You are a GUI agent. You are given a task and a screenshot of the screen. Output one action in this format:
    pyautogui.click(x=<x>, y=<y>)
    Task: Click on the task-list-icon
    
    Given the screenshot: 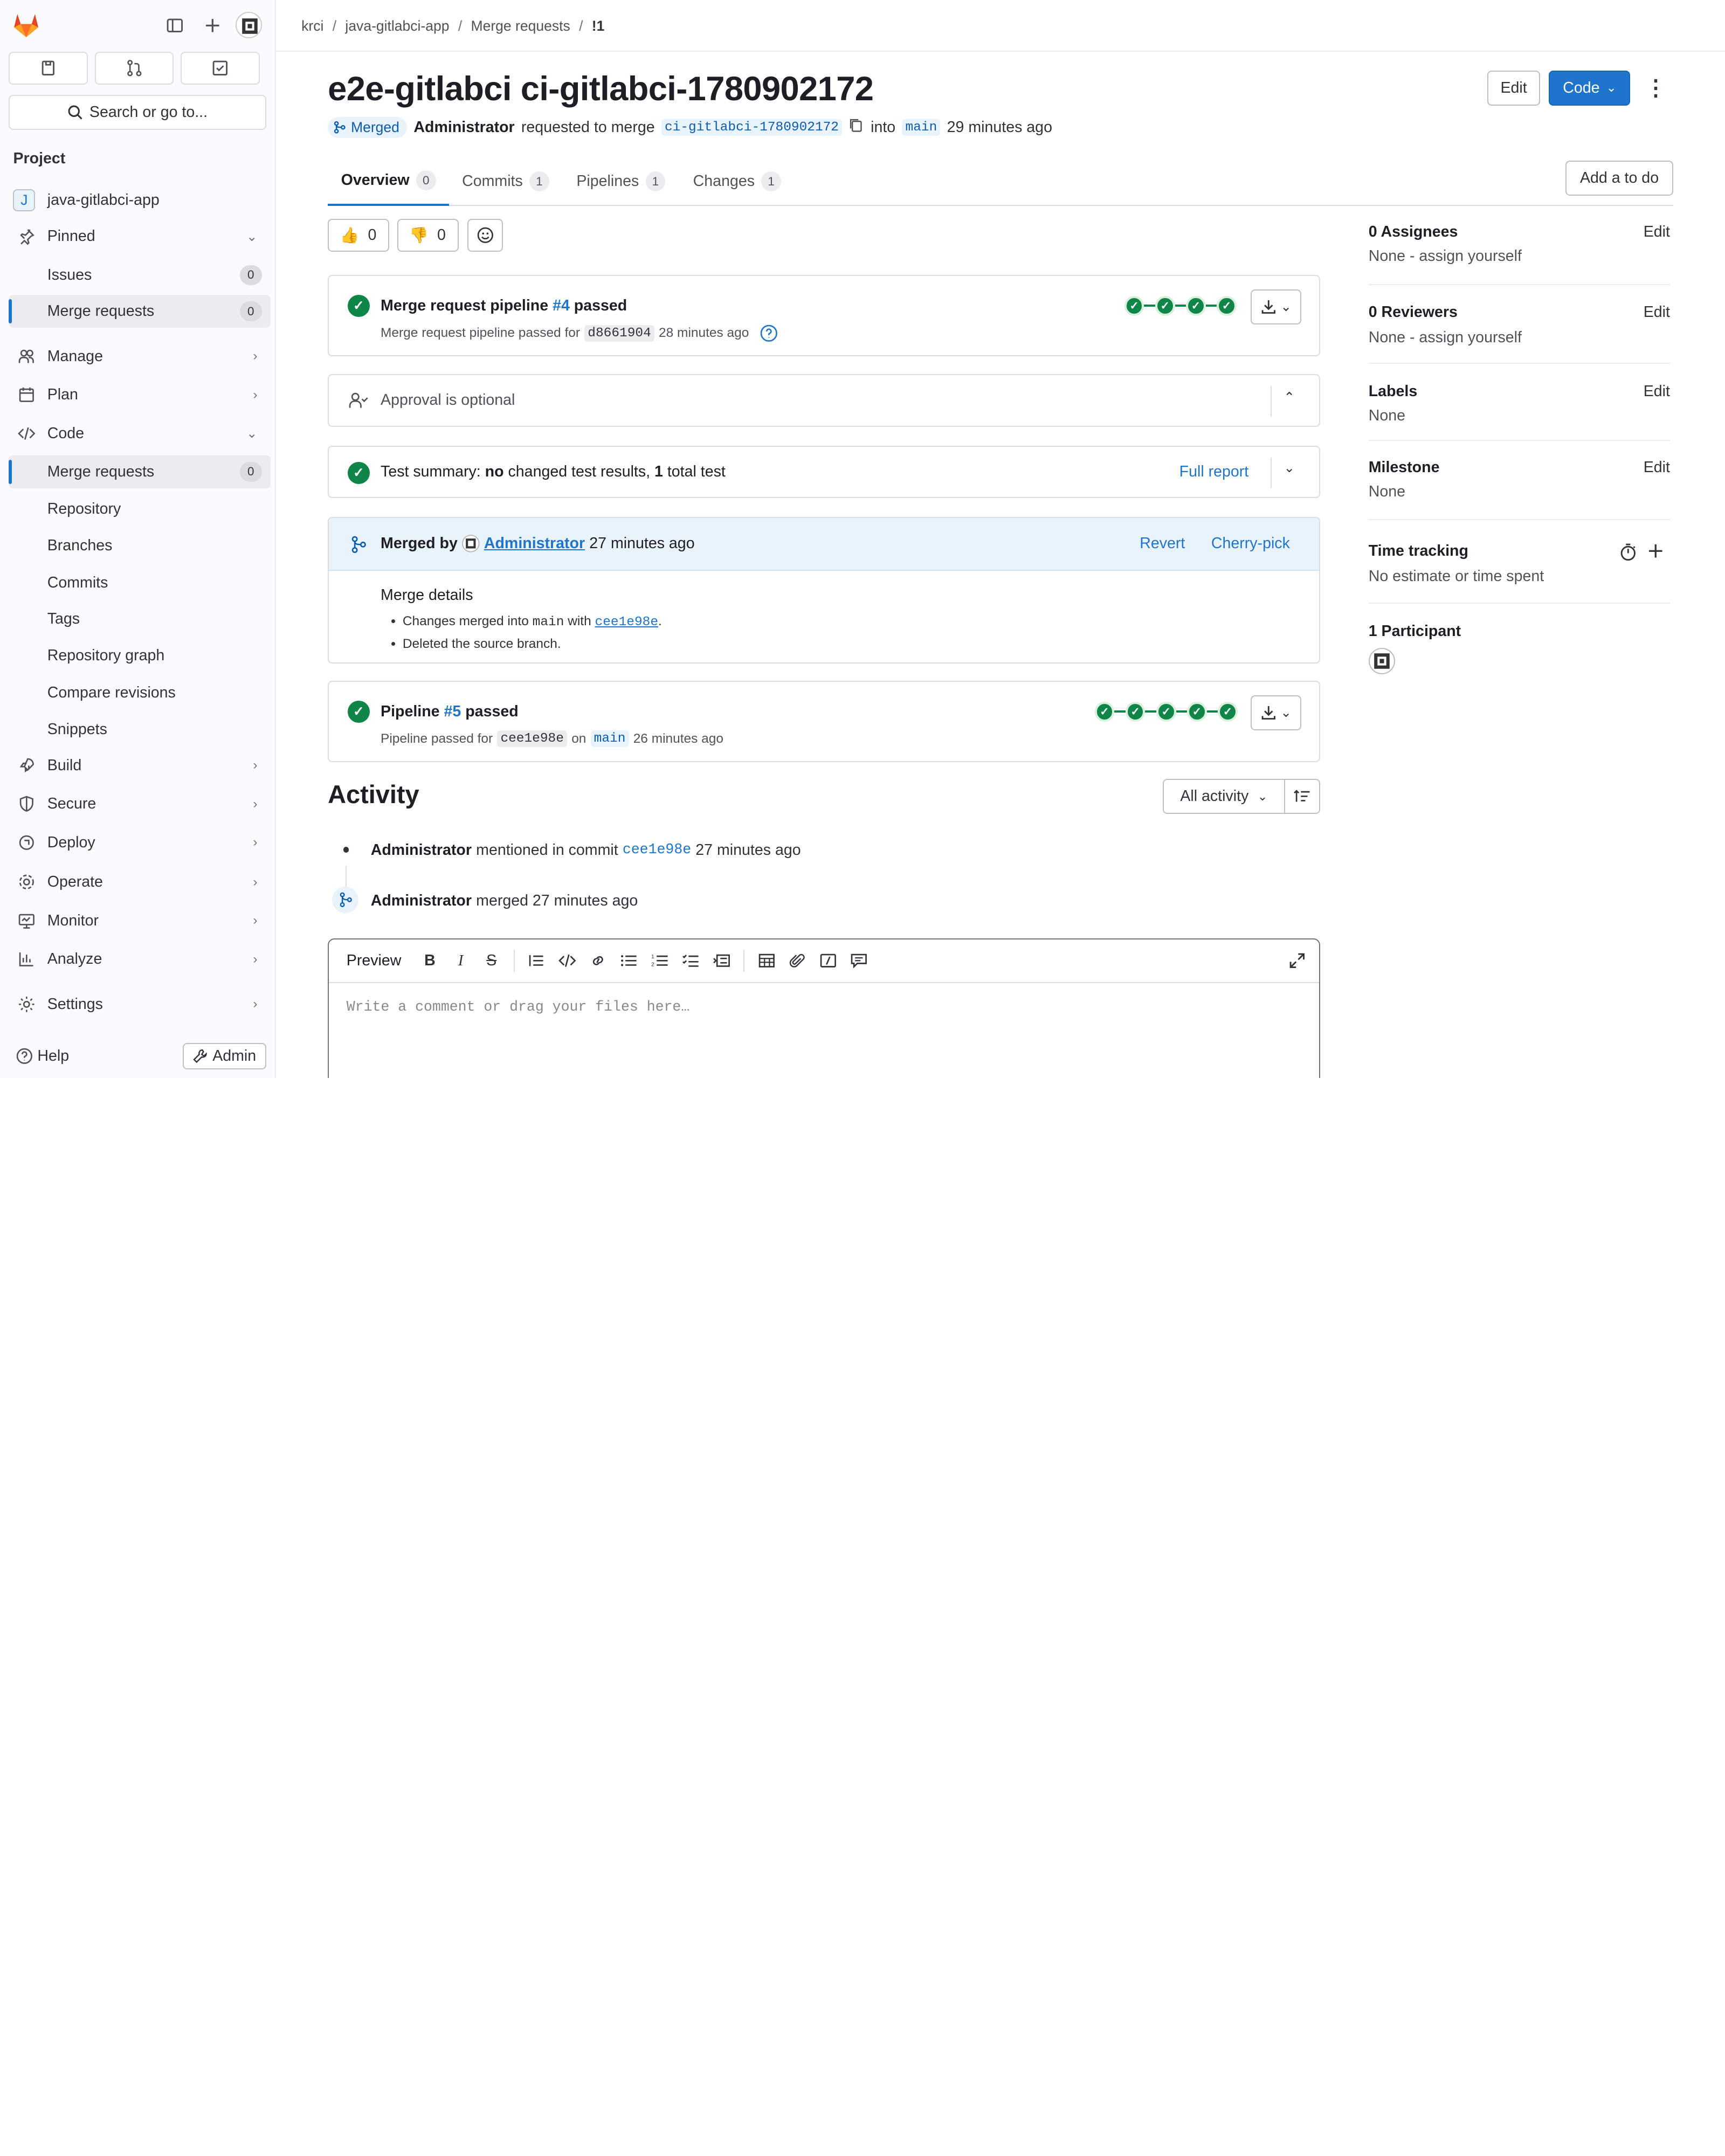 What is the action you would take?
    pyautogui.click(x=690, y=961)
    